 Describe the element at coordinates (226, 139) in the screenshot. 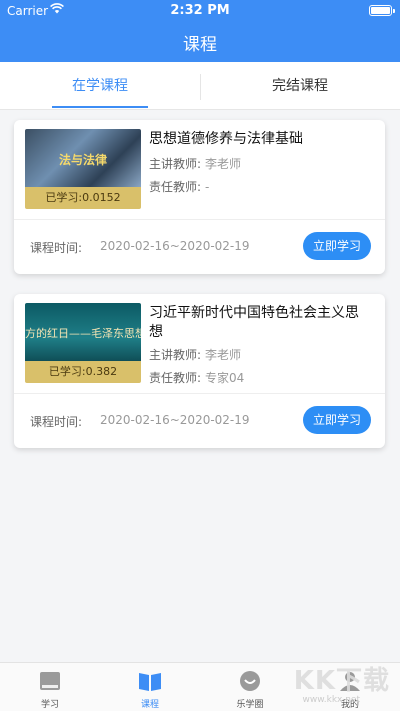

I see `course-name: 思想道德修养与法律基础` at that location.